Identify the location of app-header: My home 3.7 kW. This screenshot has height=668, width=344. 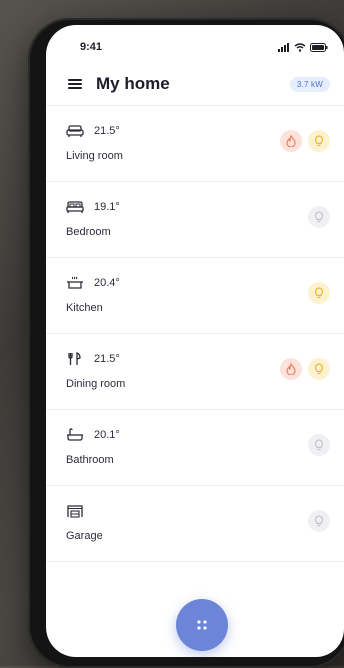
(195, 84).